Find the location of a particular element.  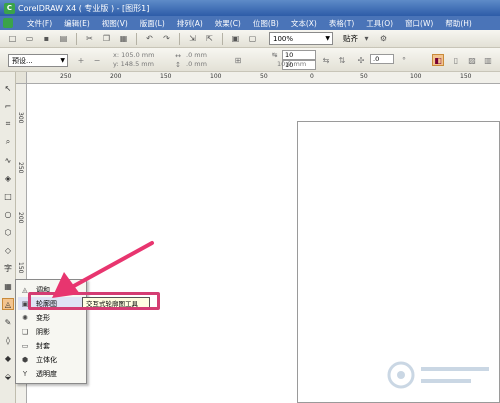

zoom-level-select: 100% ▼ is located at coordinates (301, 38).